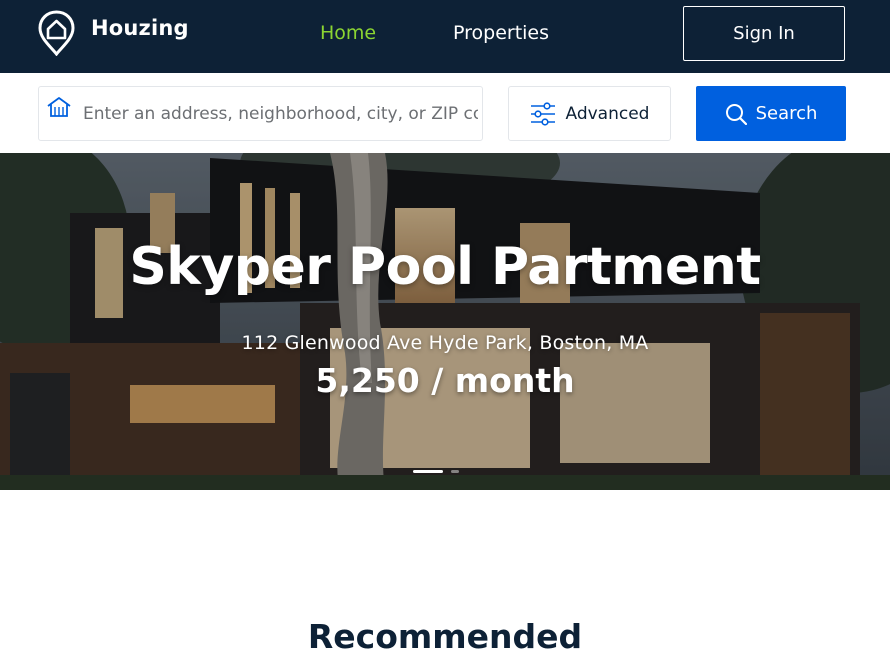 This screenshot has height=665, width=890. What do you see at coordinates (445, 267) in the screenshot?
I see `hero-title: Skyper Pool Partment` at bounding box center [445, 267].